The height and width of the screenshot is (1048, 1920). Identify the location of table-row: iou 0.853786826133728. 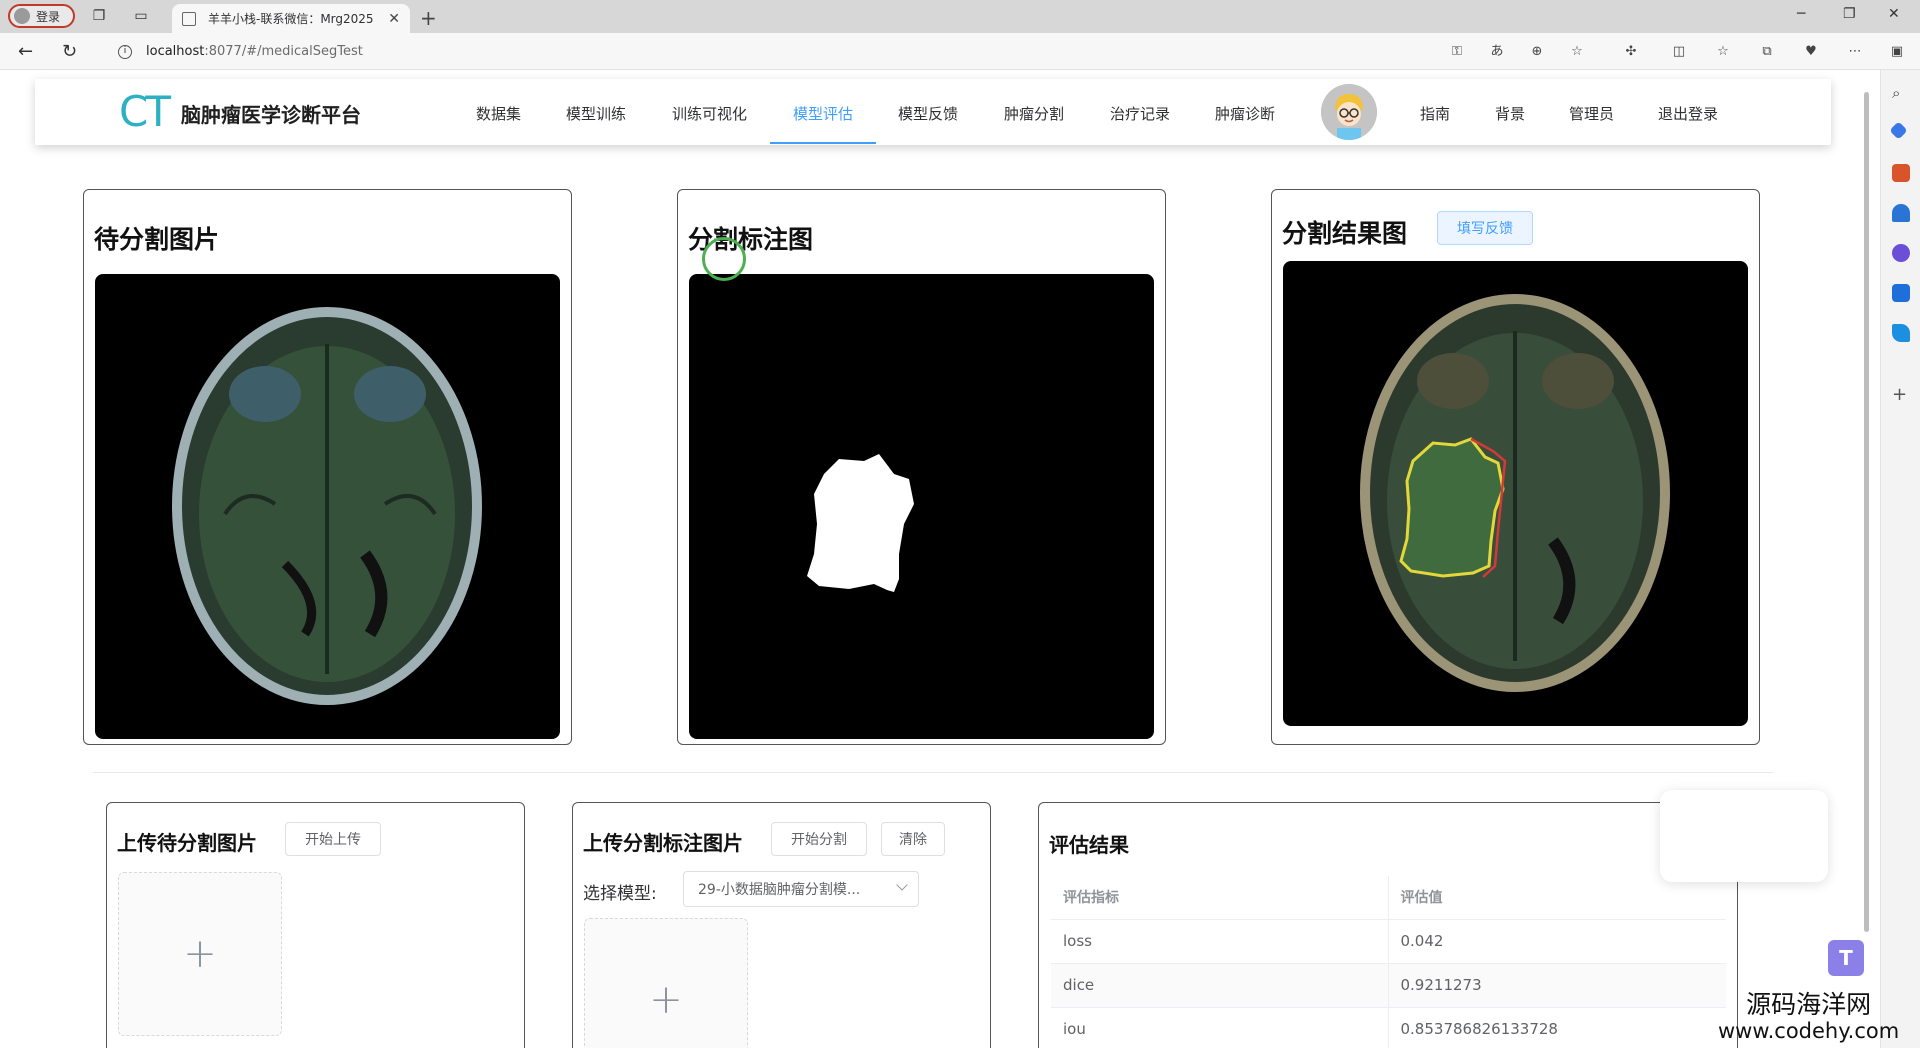
(1388, 1027).